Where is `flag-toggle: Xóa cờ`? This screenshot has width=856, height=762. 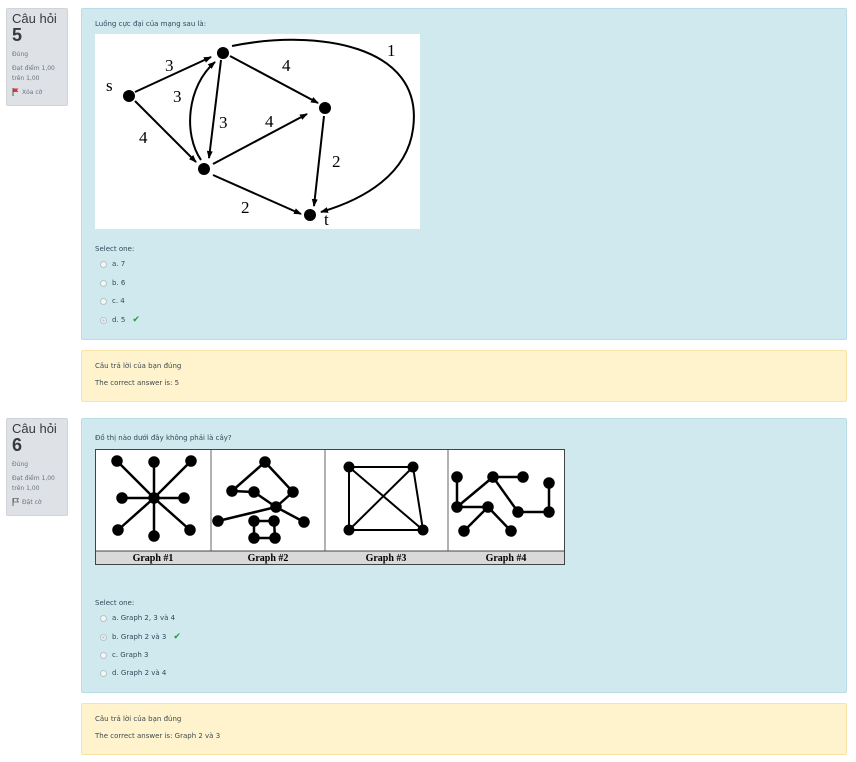
flag-toggle: Xóa cờ is located at coordinates (37, 92).